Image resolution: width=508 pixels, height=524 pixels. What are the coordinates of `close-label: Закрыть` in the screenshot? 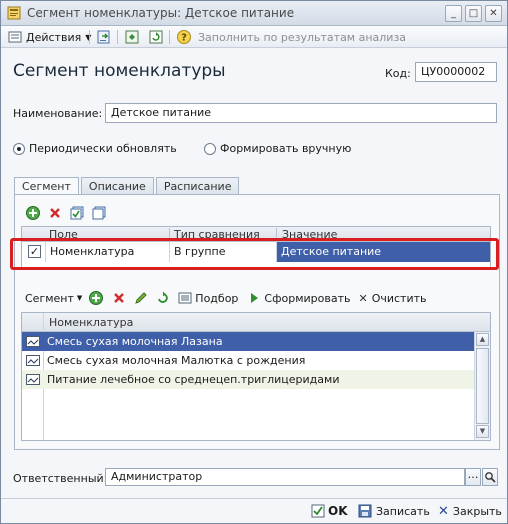 It's located at (477, 511).